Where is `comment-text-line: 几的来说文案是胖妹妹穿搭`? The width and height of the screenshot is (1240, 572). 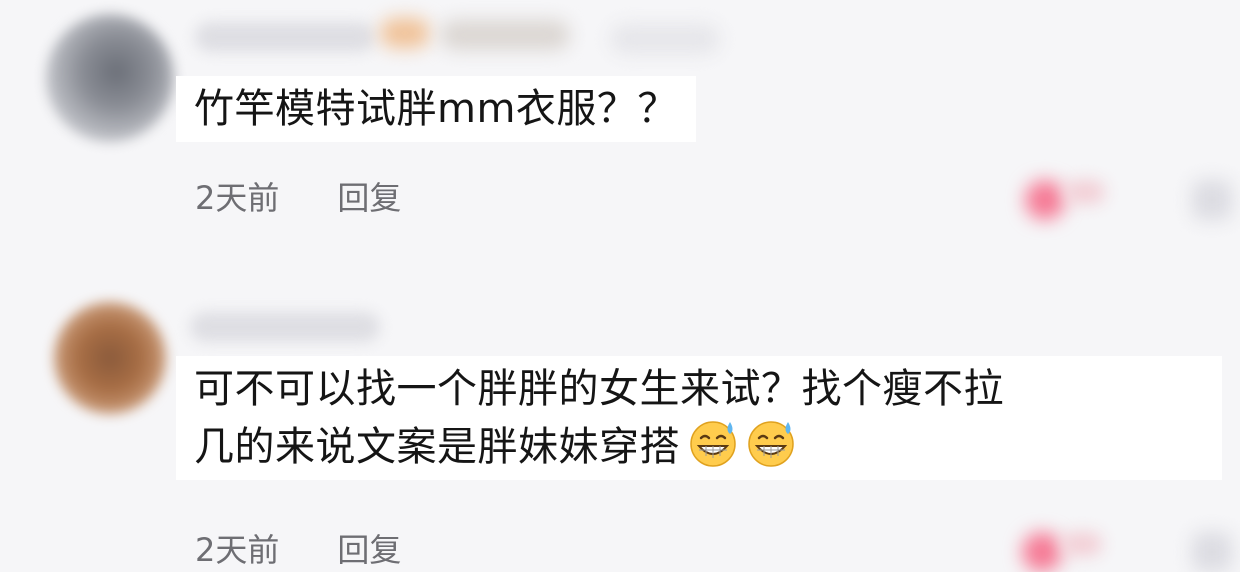 comment-text-line: 几的来说文案是胖妹妹穿搭 is located at coordinates (699, 447).